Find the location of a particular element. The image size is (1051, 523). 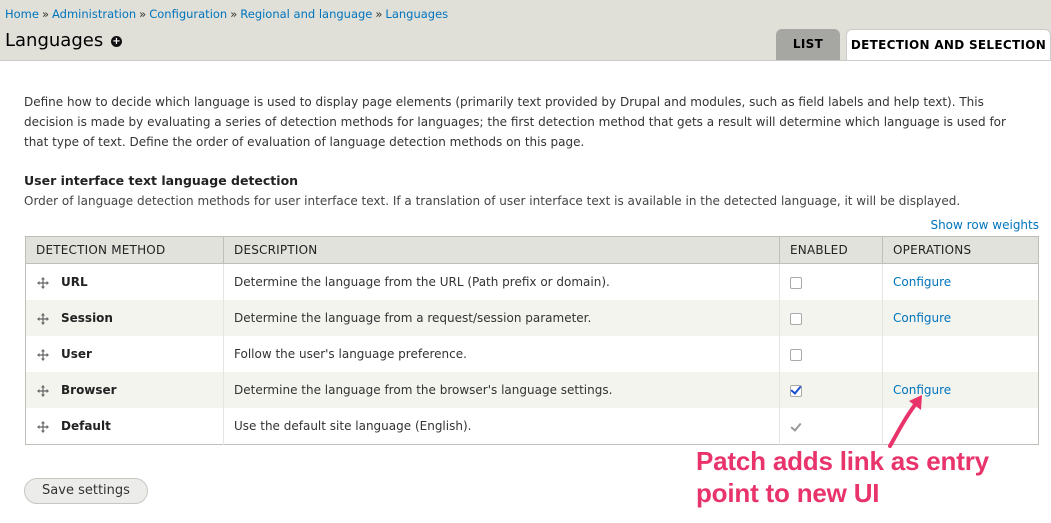

tab-detection-and-selection: DETECTION AND SELECTION is located at coordinates (948, 44).